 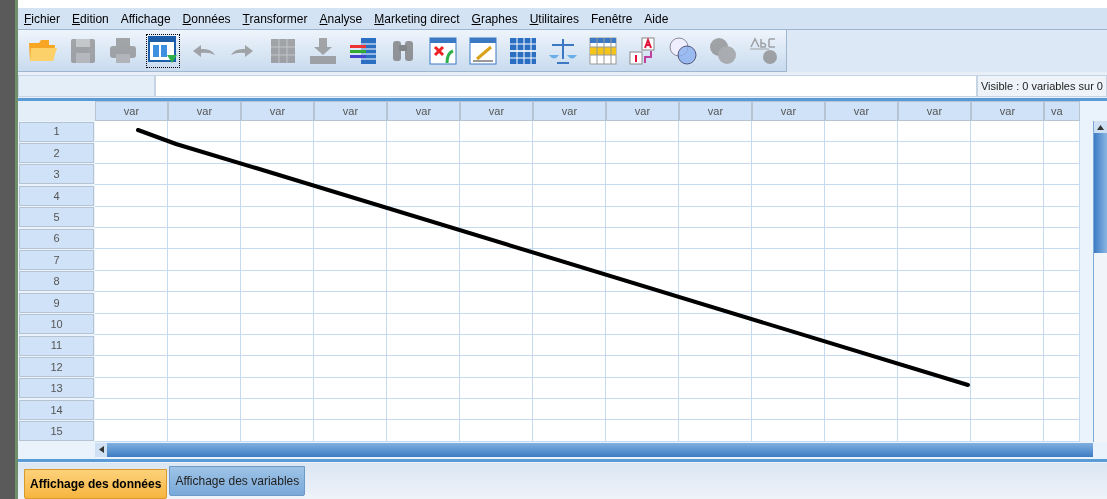 I want to click on cell-name-field, so click(x=86, y=86).